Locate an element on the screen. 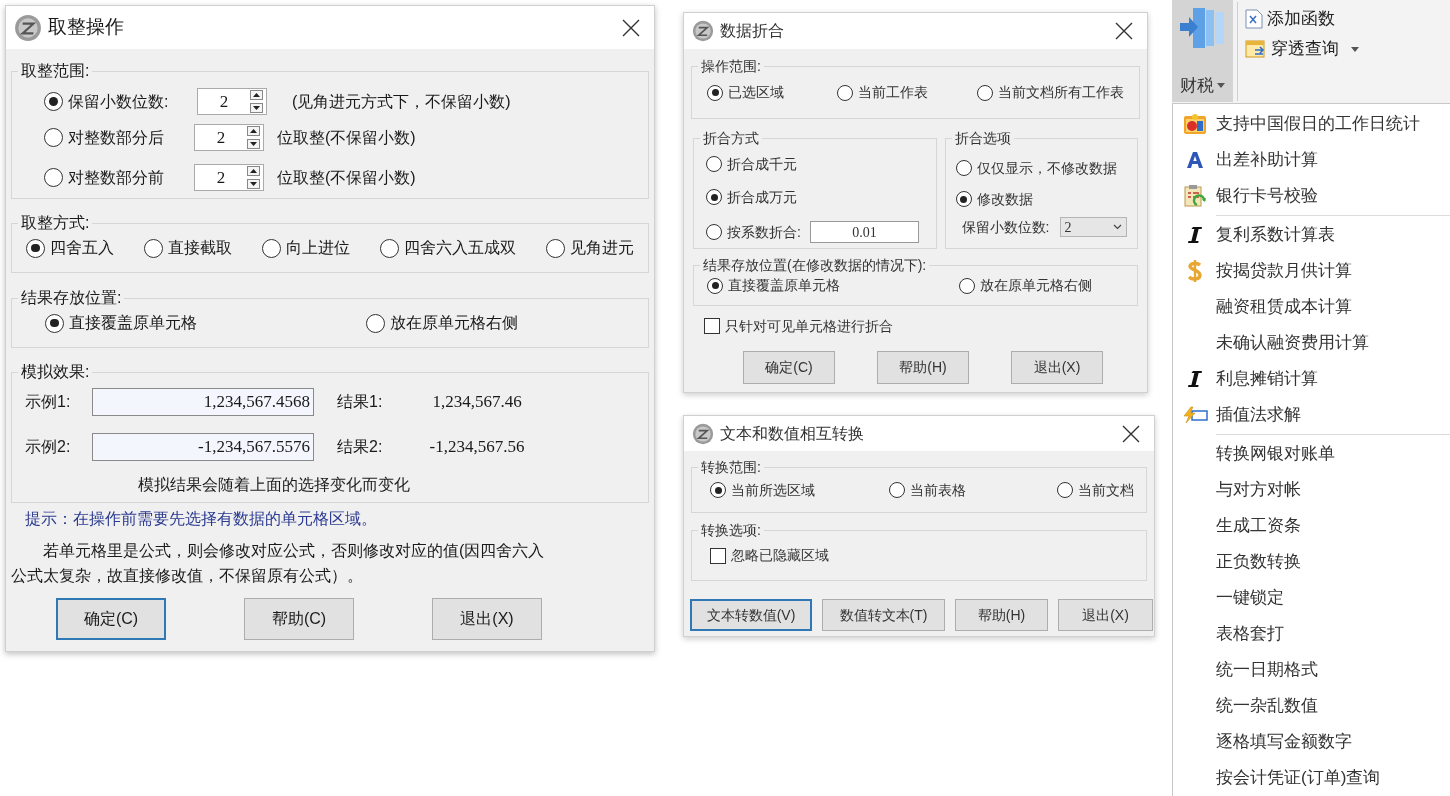  checkbox: 只针对可见单元格进行折合 is located at coordinates (798, 326).